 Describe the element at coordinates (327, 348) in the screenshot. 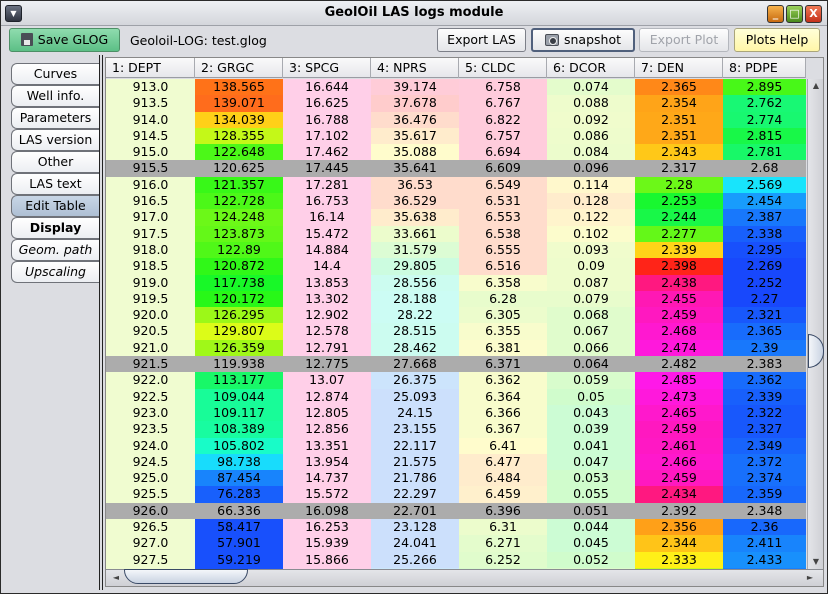

I see `table-cell: 12.791` at that location.